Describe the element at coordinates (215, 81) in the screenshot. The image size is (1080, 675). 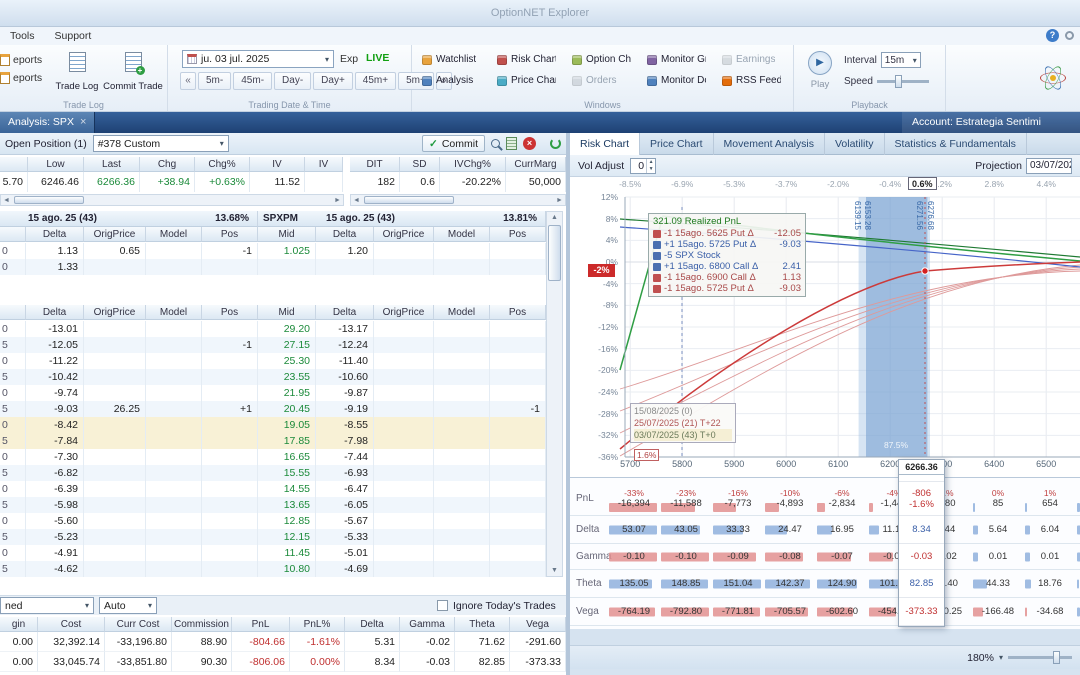
I see `step-button-5m-: 5m-` at that location.